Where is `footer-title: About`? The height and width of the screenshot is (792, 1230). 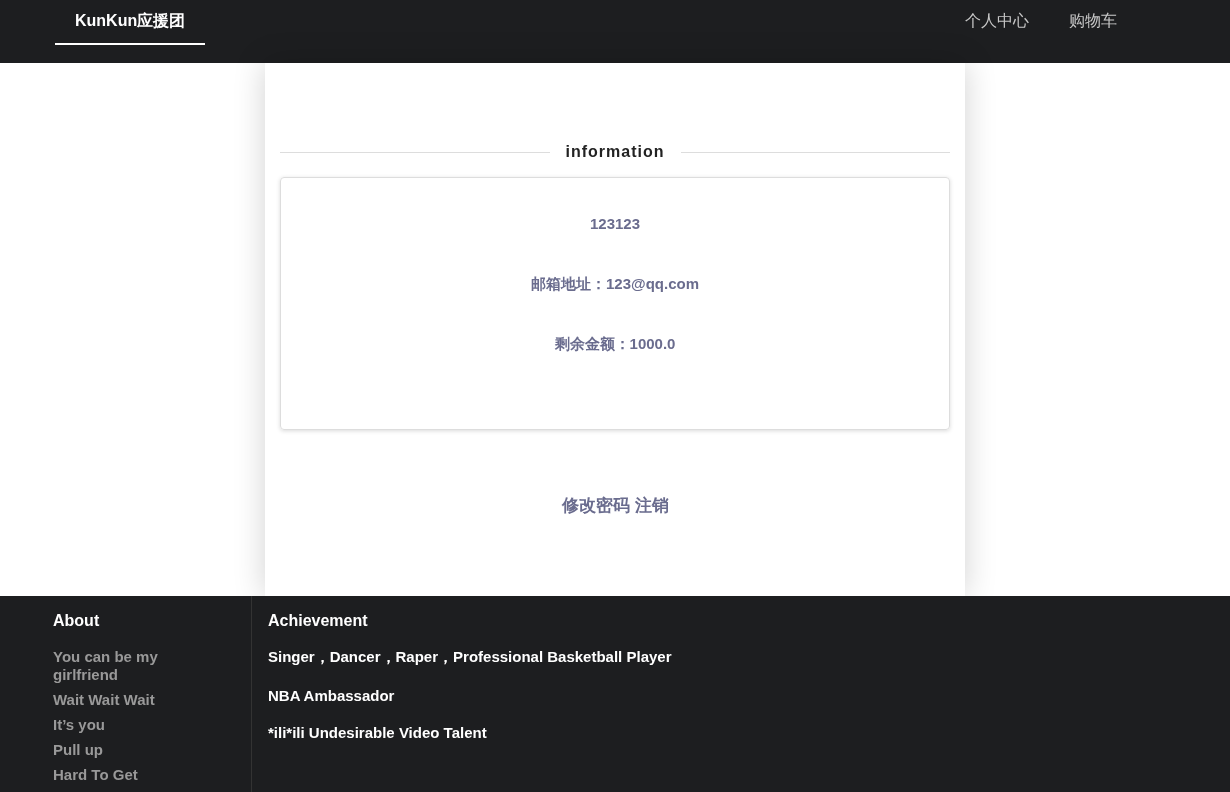 footer-title: About is located at coordinates (77, 621).